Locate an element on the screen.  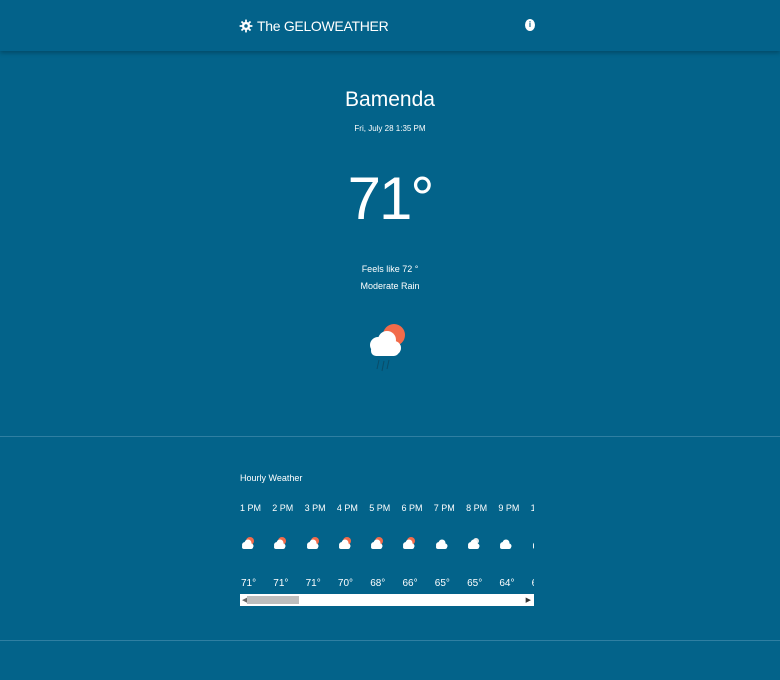
hourly-temp: 63° is located at coordinates (533, 583).